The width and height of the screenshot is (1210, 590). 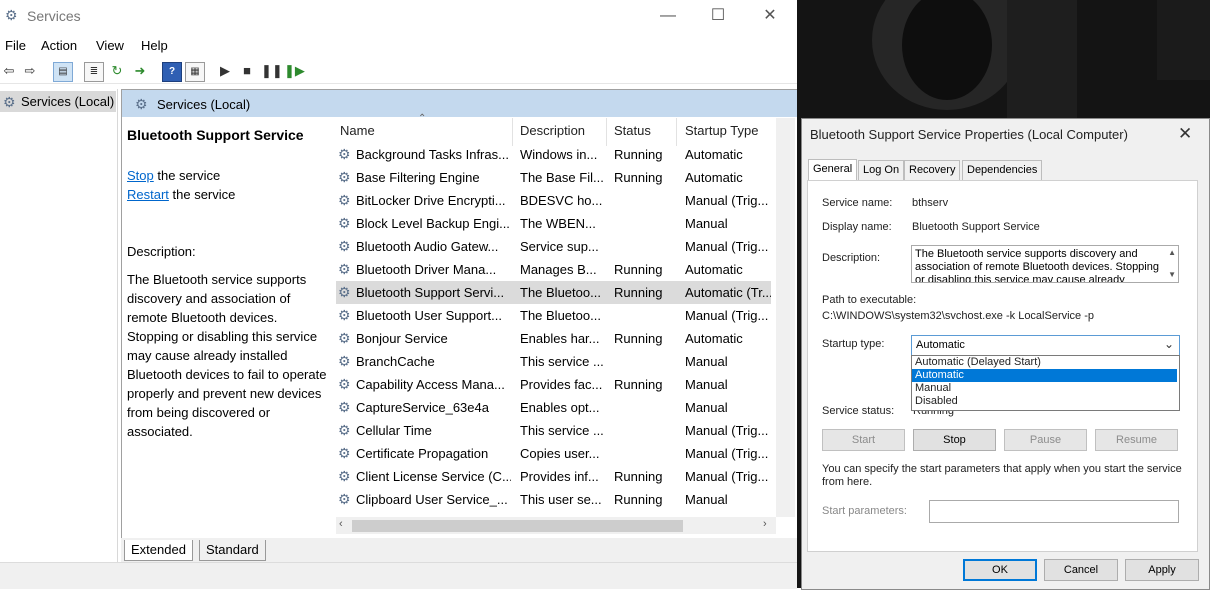 What do you see at coordinates (195, 72) in the screenshot?
I see `view-icon: ▦` at bounding box center [195, 72].